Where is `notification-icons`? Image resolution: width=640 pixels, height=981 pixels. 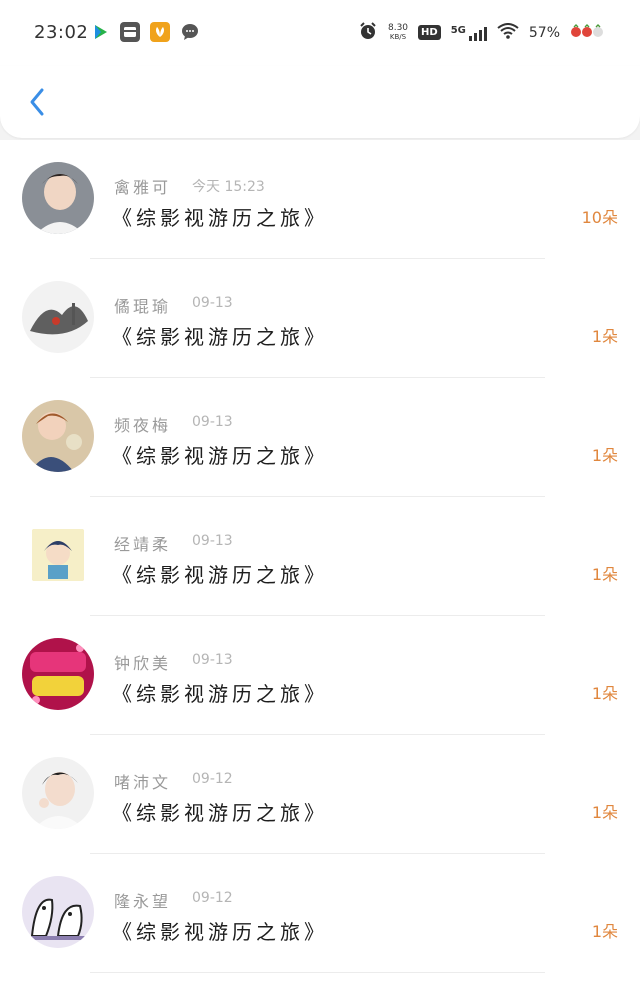
notification-icons is located at coordinates (145, 32).